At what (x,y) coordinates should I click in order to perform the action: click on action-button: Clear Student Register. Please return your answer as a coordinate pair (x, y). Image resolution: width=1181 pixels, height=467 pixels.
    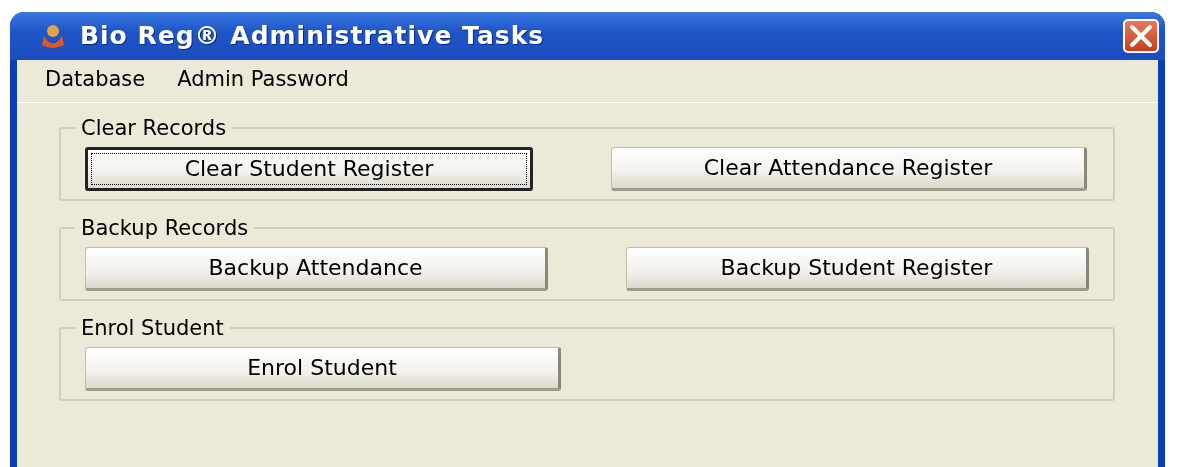
    Looking at the image, I should click on (309, 168).